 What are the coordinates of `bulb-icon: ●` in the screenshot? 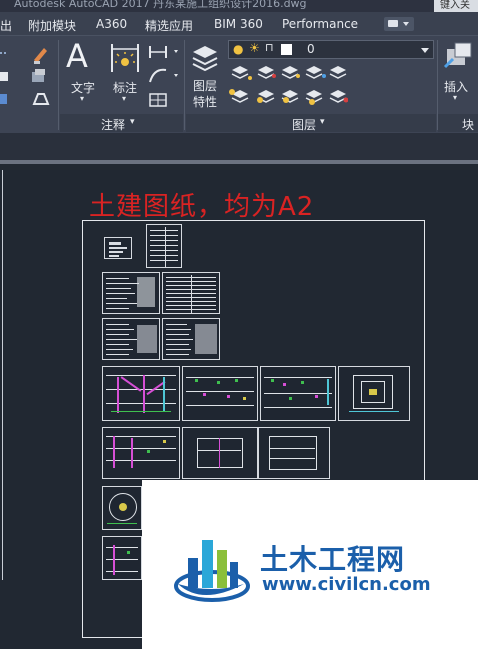 It's located at (238, 49).